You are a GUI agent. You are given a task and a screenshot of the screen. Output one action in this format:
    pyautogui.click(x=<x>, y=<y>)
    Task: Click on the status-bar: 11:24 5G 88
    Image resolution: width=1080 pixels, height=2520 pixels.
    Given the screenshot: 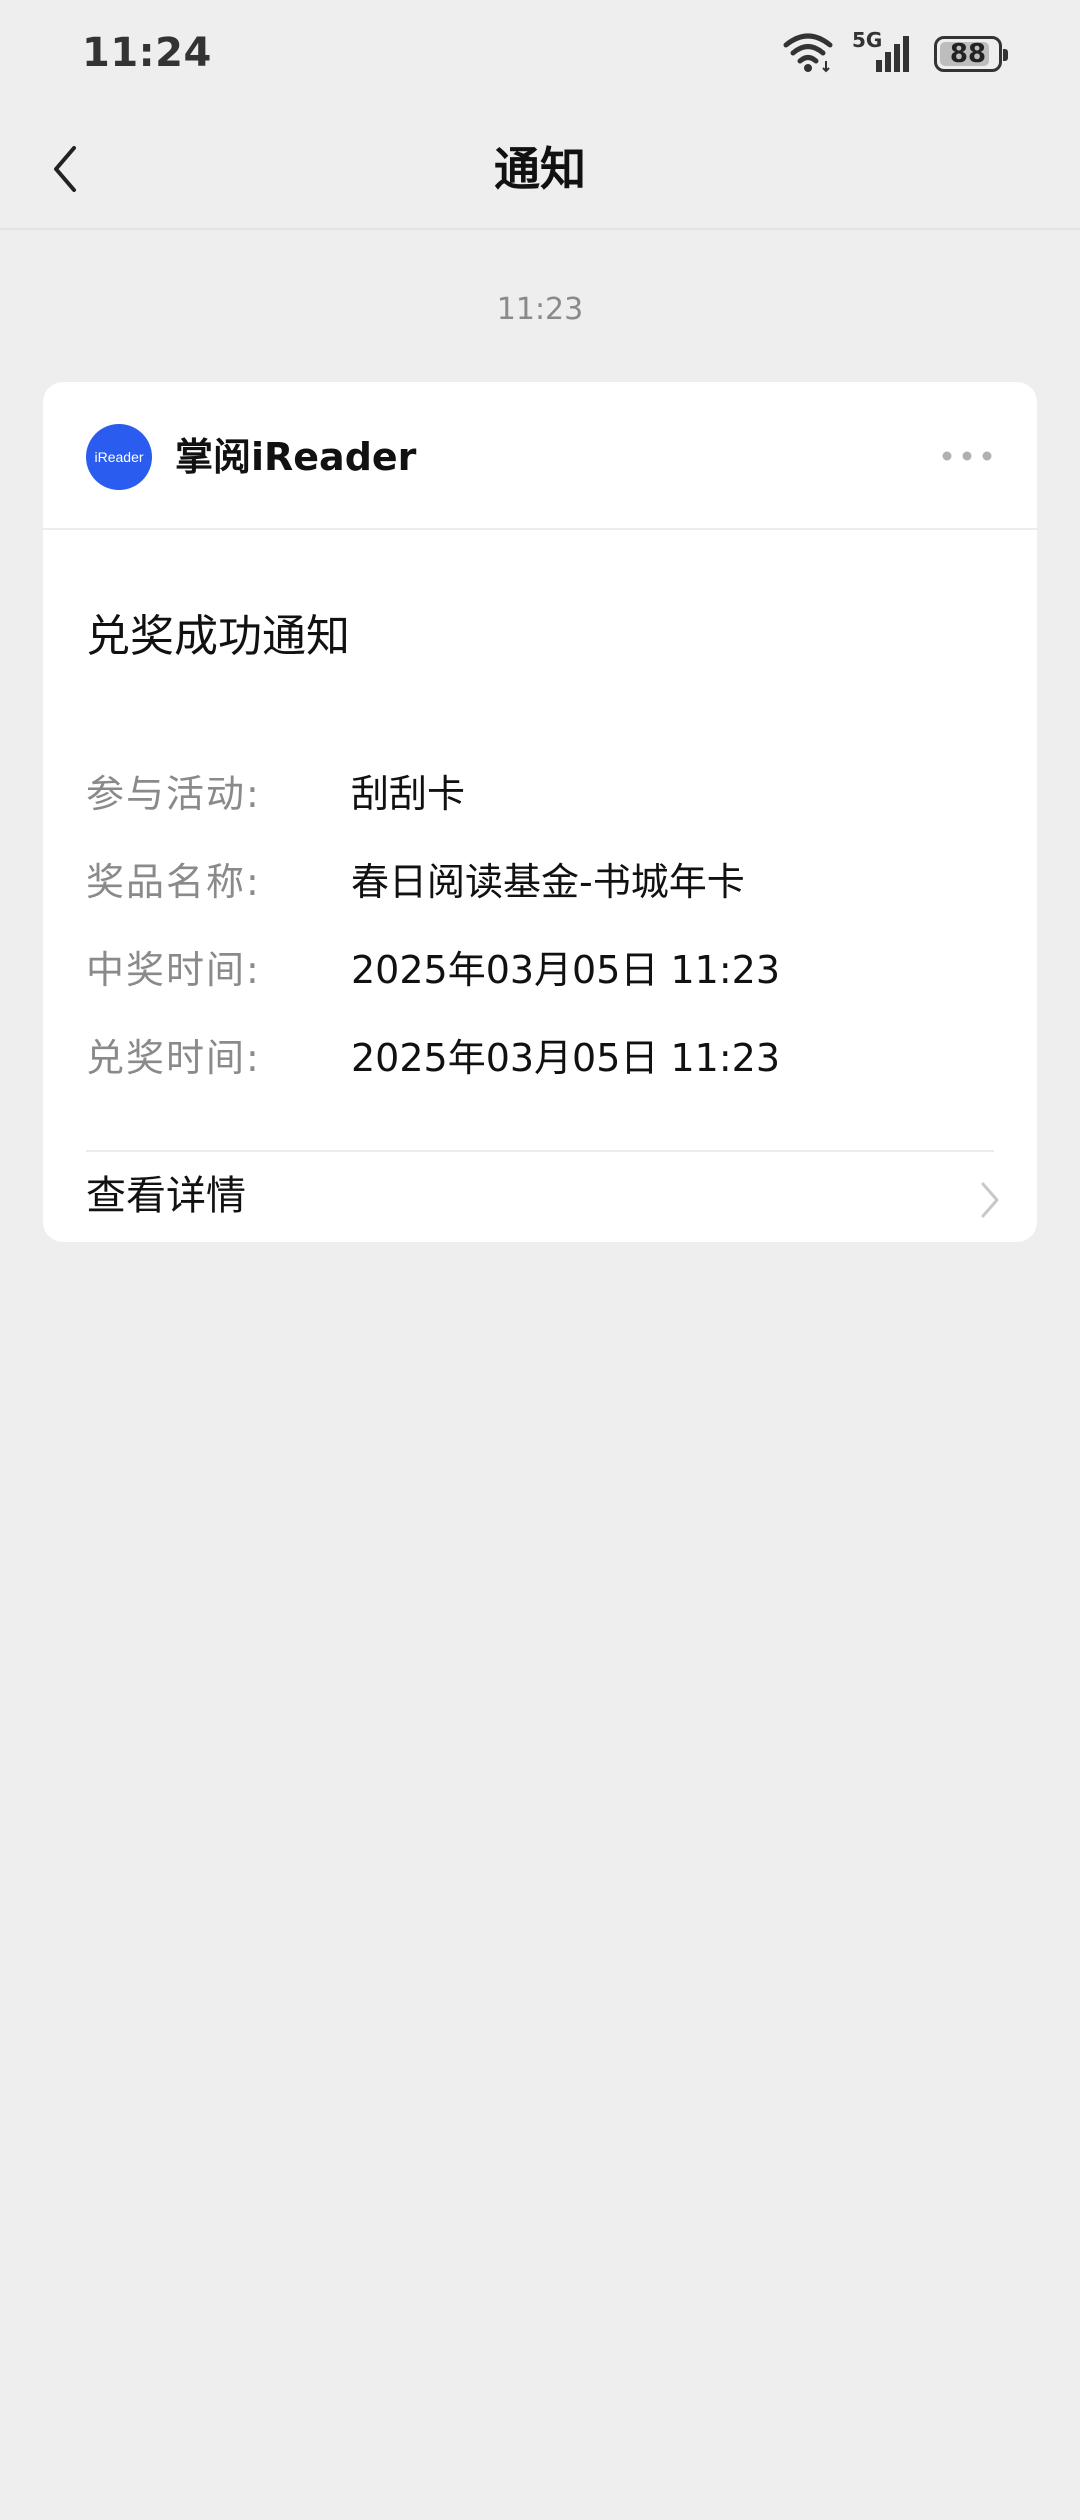 What is the action you would take?
    pyautogui.click(x=540, y=55)
    